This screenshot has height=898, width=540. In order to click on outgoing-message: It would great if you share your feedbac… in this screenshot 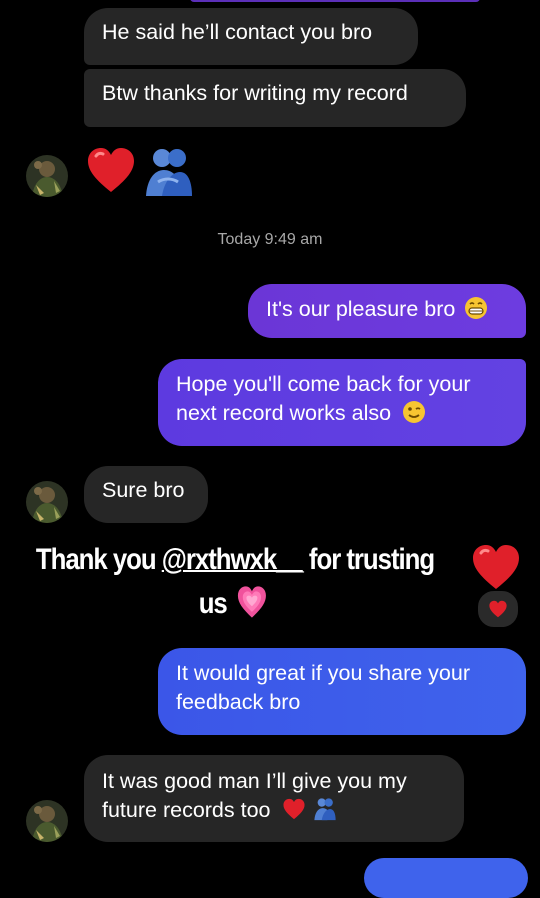, I will do `click(342, 691)`.